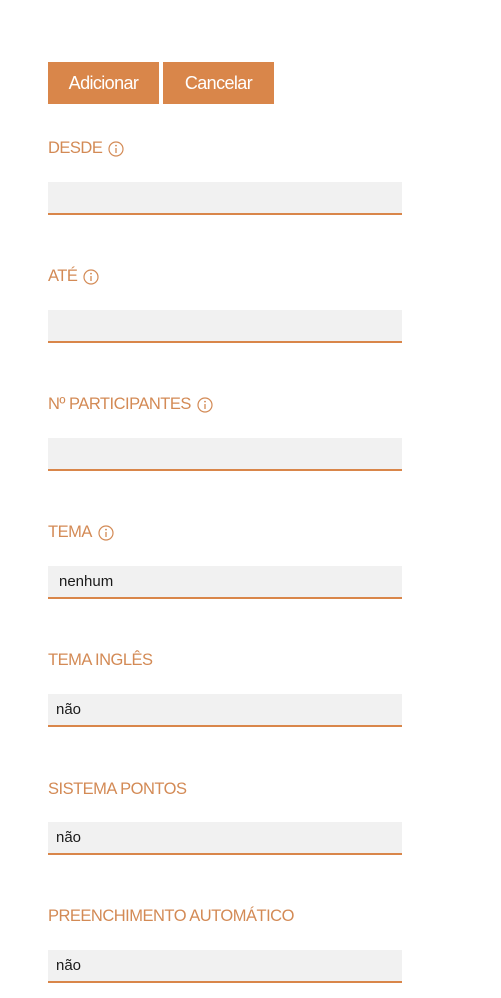 This screenshot has height=998, width=501. Describe the element at coordinates (225, 966) in the screenshot. I see `preenchimento-select: não` at that location.